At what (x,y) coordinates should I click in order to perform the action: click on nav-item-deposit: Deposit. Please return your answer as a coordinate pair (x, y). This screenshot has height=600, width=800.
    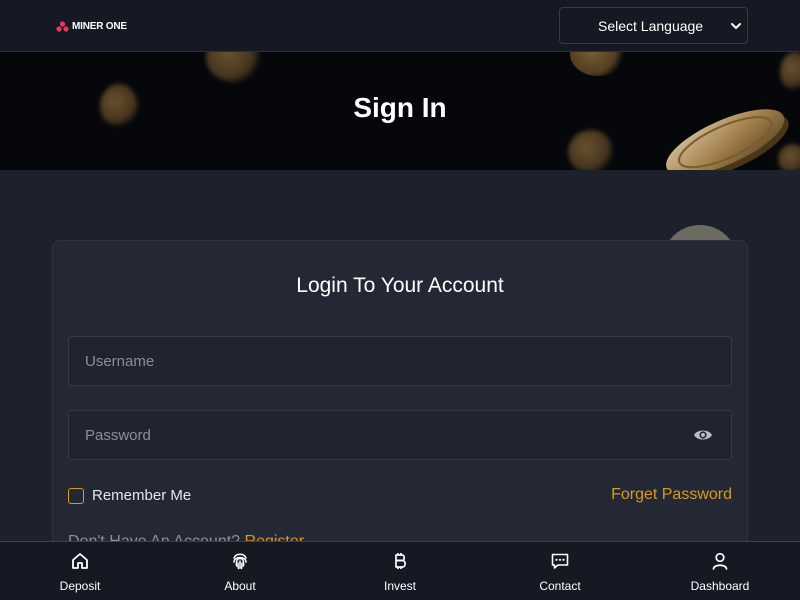
    Looking at the image, I should click on (80, 571).